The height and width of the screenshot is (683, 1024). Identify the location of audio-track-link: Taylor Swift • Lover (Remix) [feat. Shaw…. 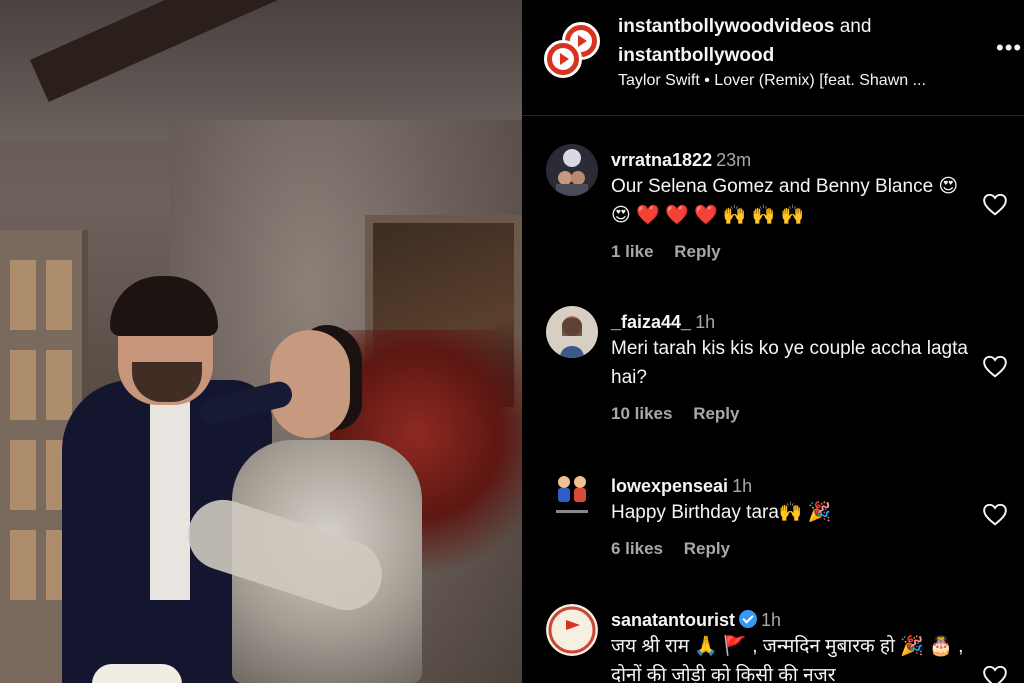
(803, 81).